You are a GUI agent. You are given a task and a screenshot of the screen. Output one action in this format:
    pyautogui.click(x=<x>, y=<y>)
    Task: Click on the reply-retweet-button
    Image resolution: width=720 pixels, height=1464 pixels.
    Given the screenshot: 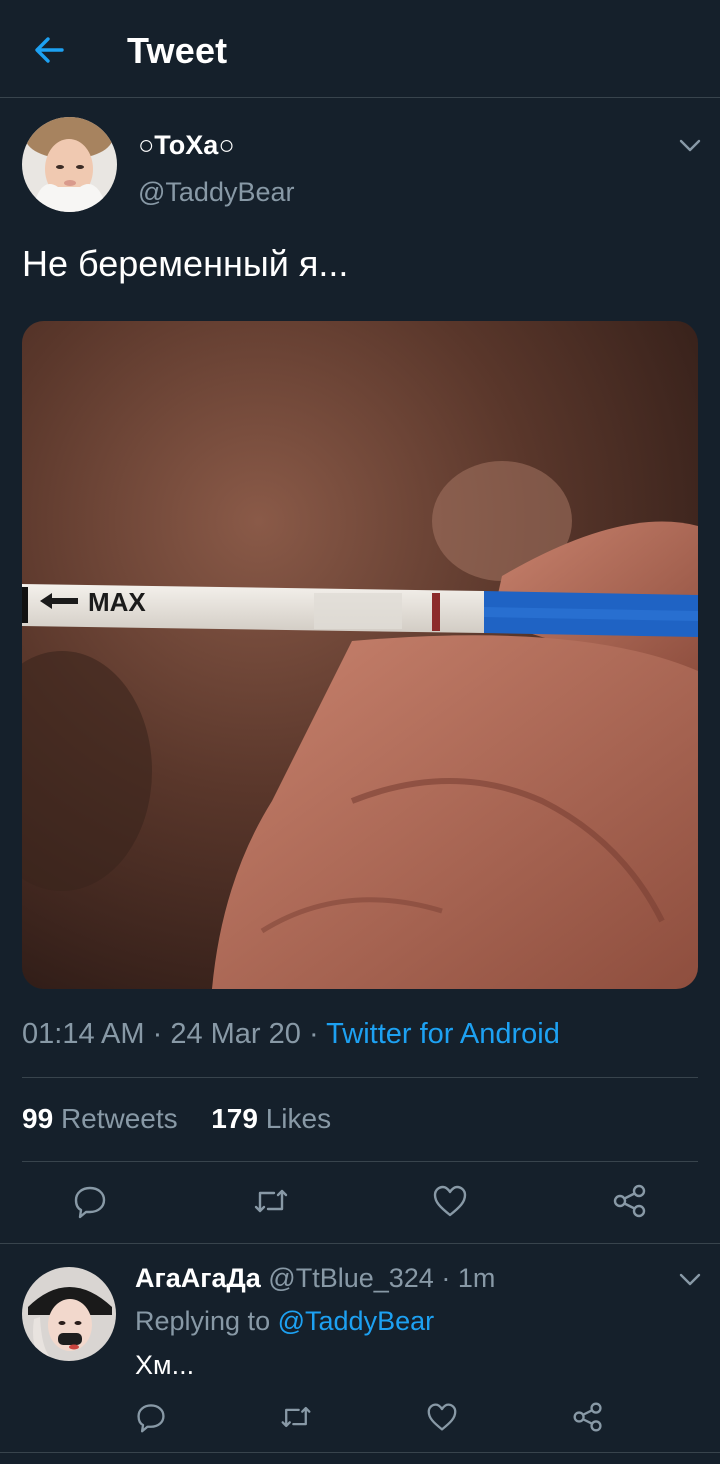 What is the action you would take?
    pyautogui.click(x=296, y=1419)
    